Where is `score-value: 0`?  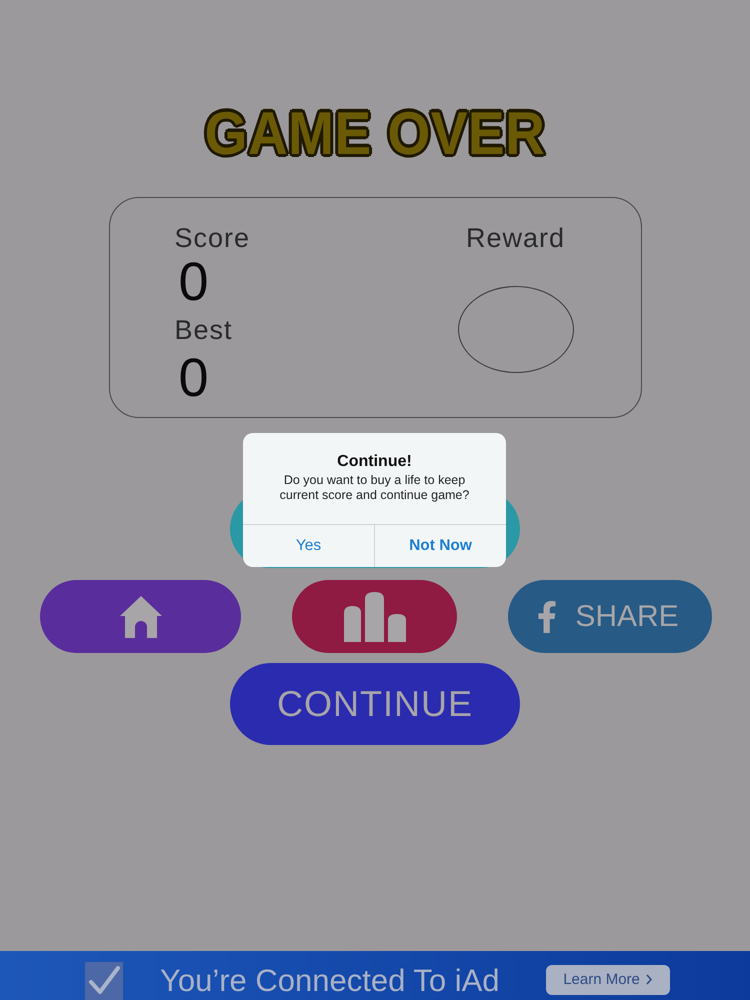 score-value: 0 is located at coordinates (194, 282).